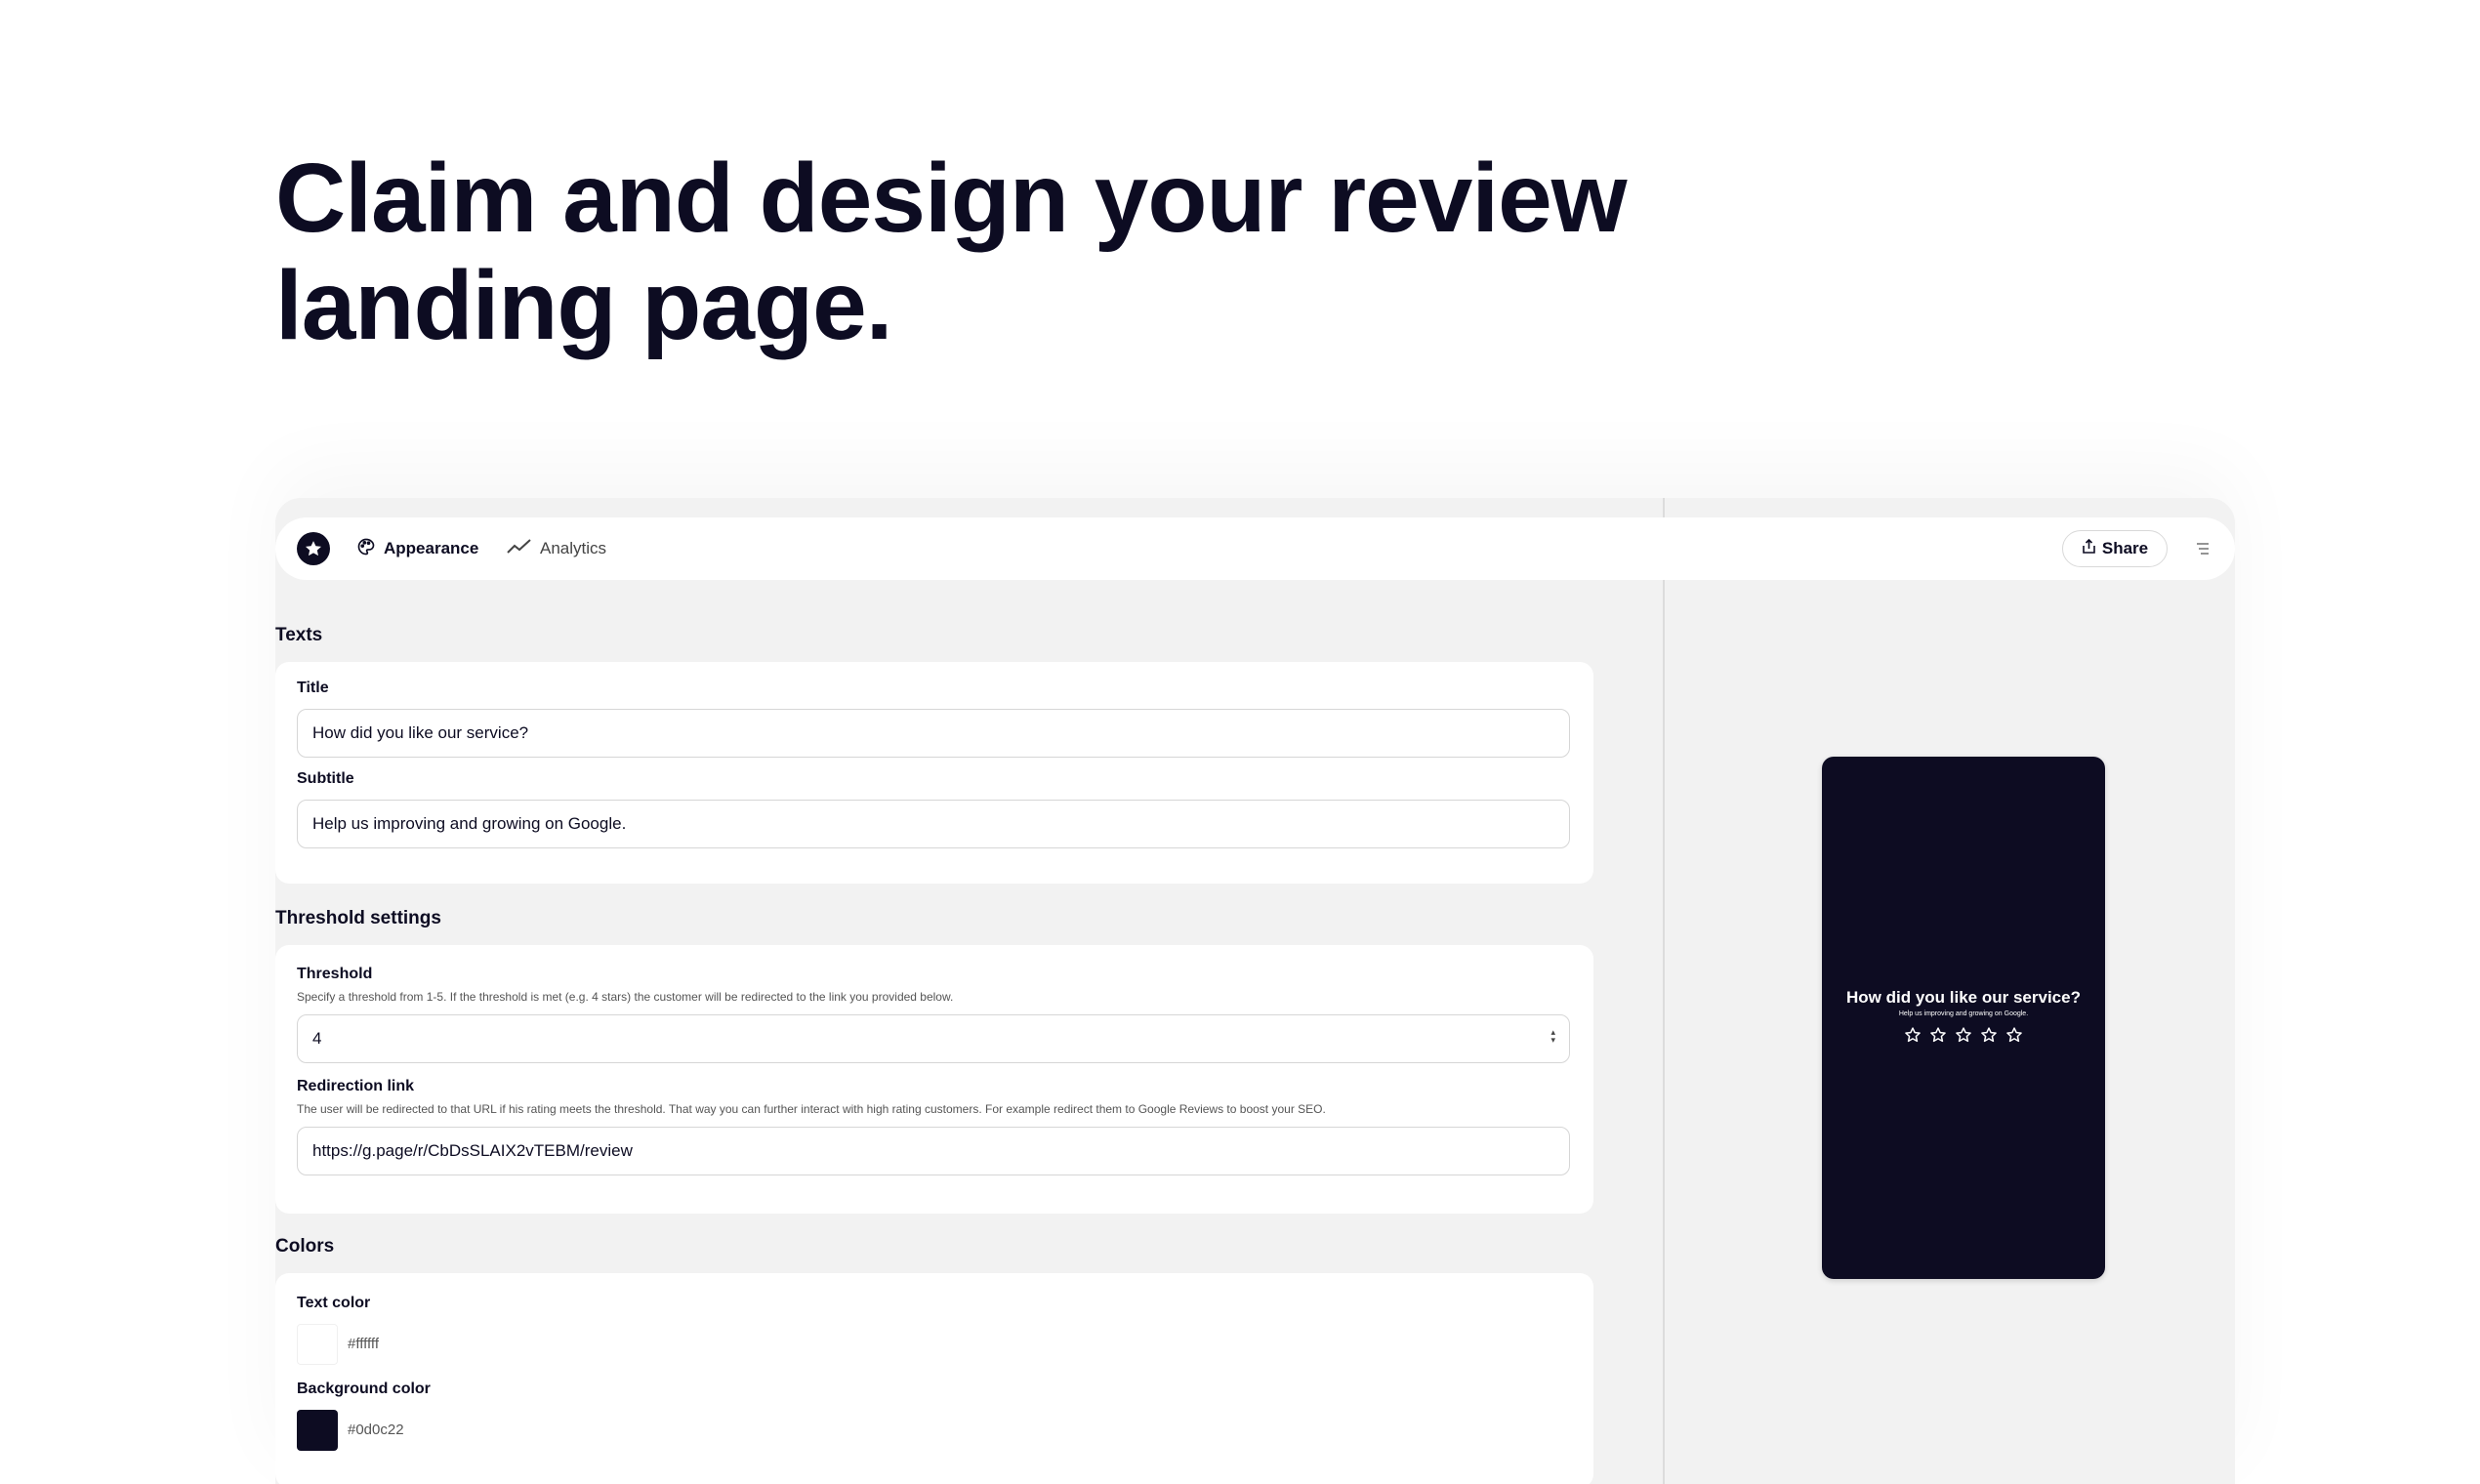  Describe the element at coordinates (2125, 548) in the screenshot. I see `share-button-label: Share` at that location.